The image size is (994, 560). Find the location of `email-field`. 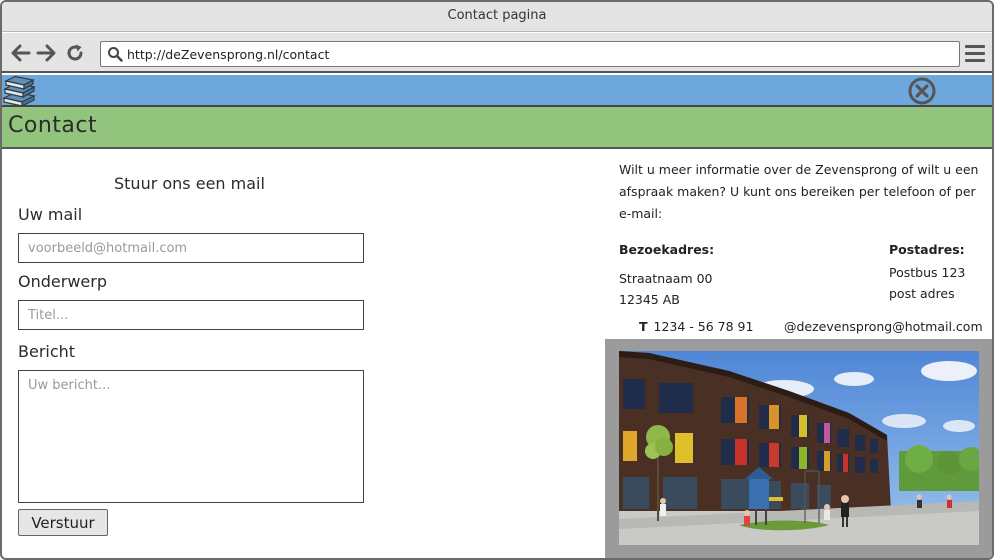

email-field is located at coordinates (191, 248).